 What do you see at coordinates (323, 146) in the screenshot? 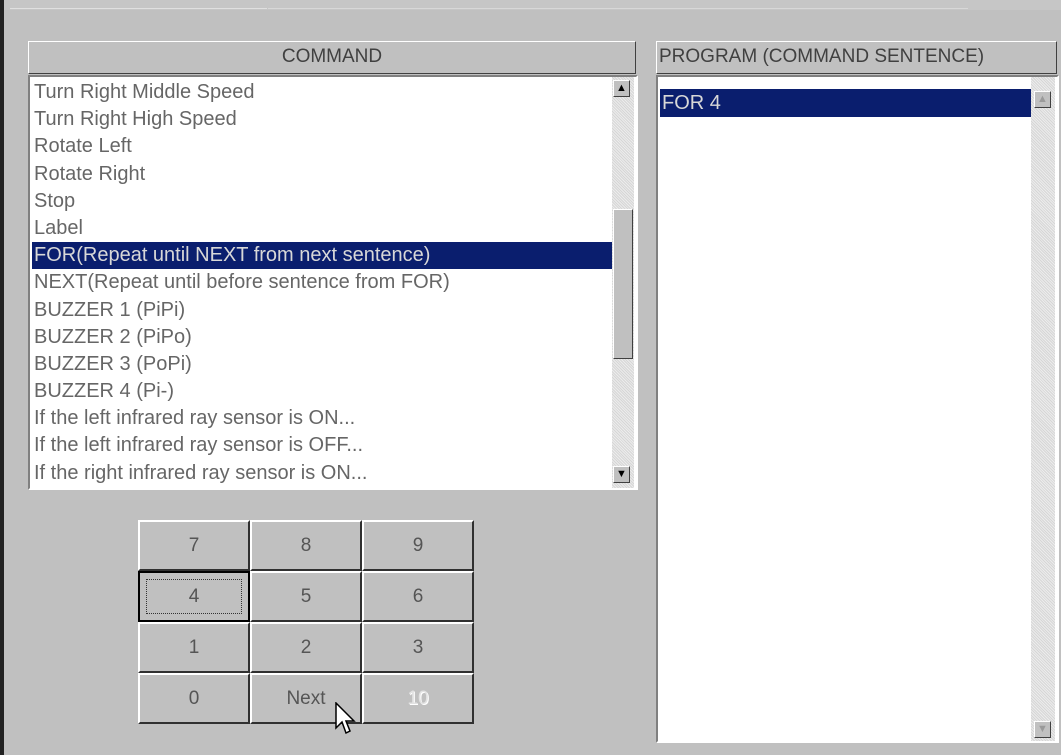
I see `command-item: Rotate Left` at bounding box center [323, 146].